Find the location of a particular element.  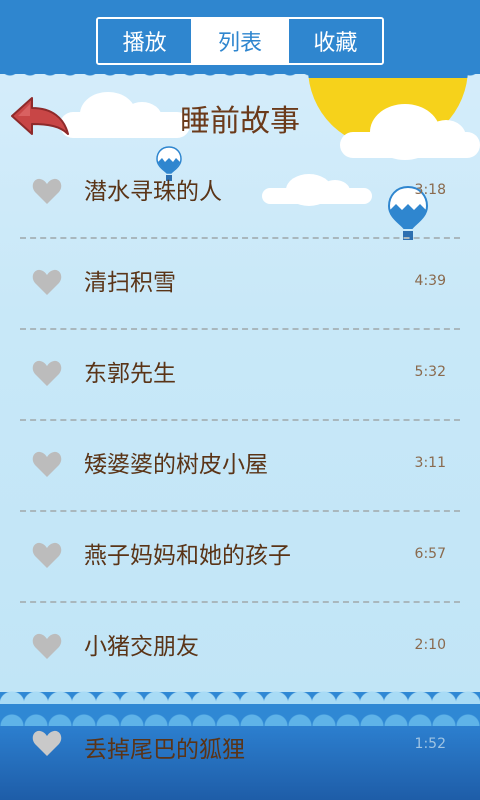

story-duration: 1:52 is located at coordinates (430, 744).